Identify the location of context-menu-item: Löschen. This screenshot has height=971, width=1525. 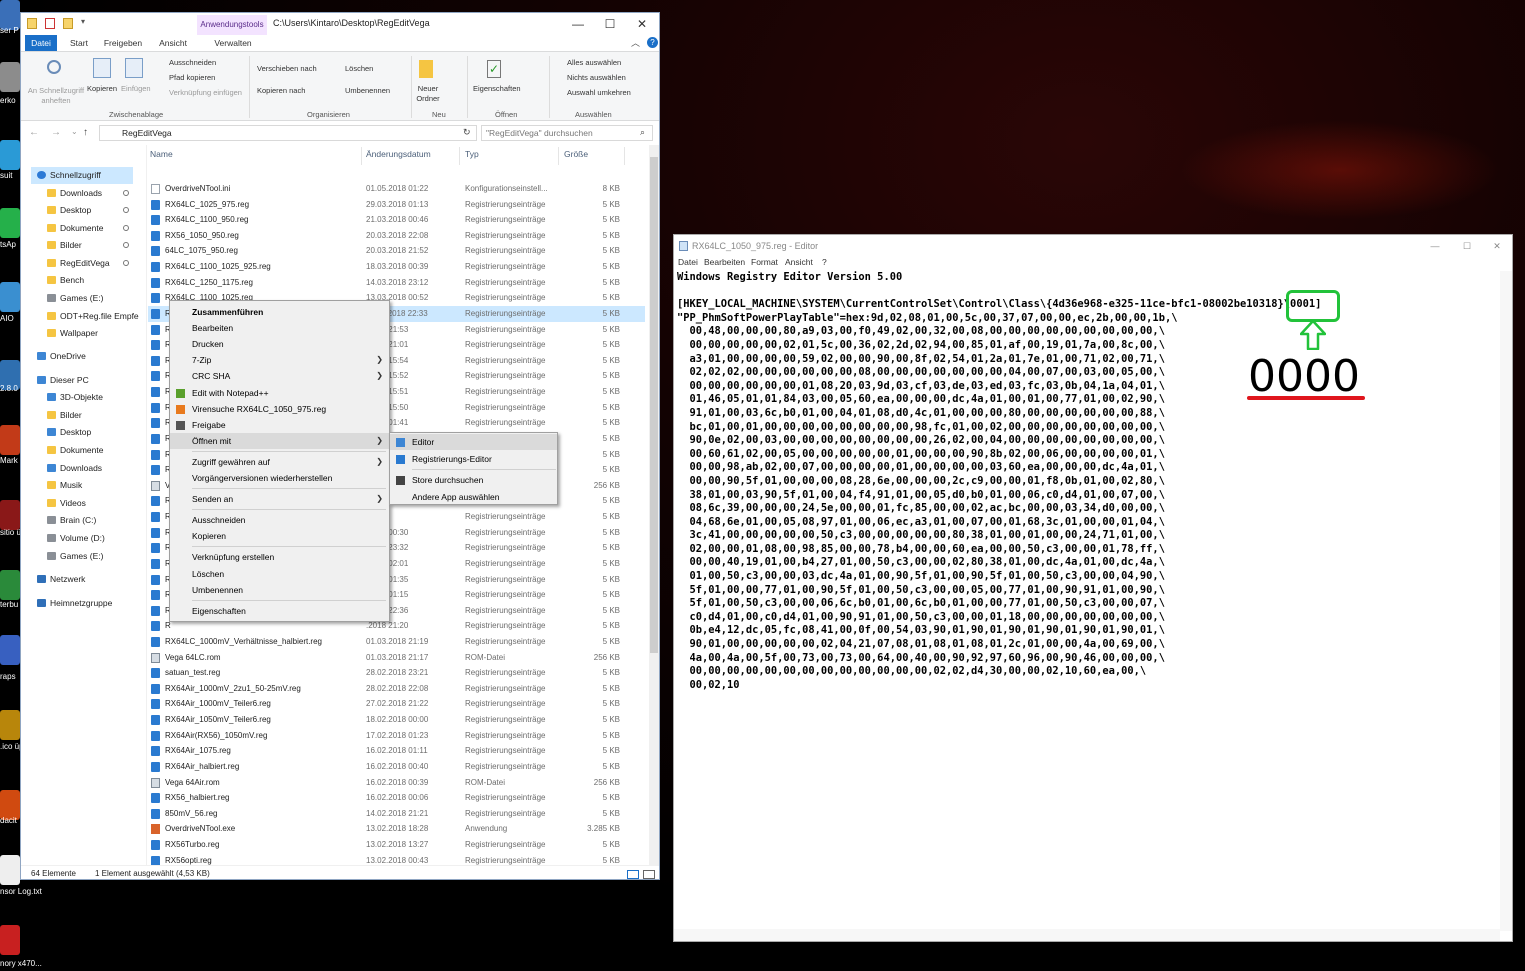
(279, 574).